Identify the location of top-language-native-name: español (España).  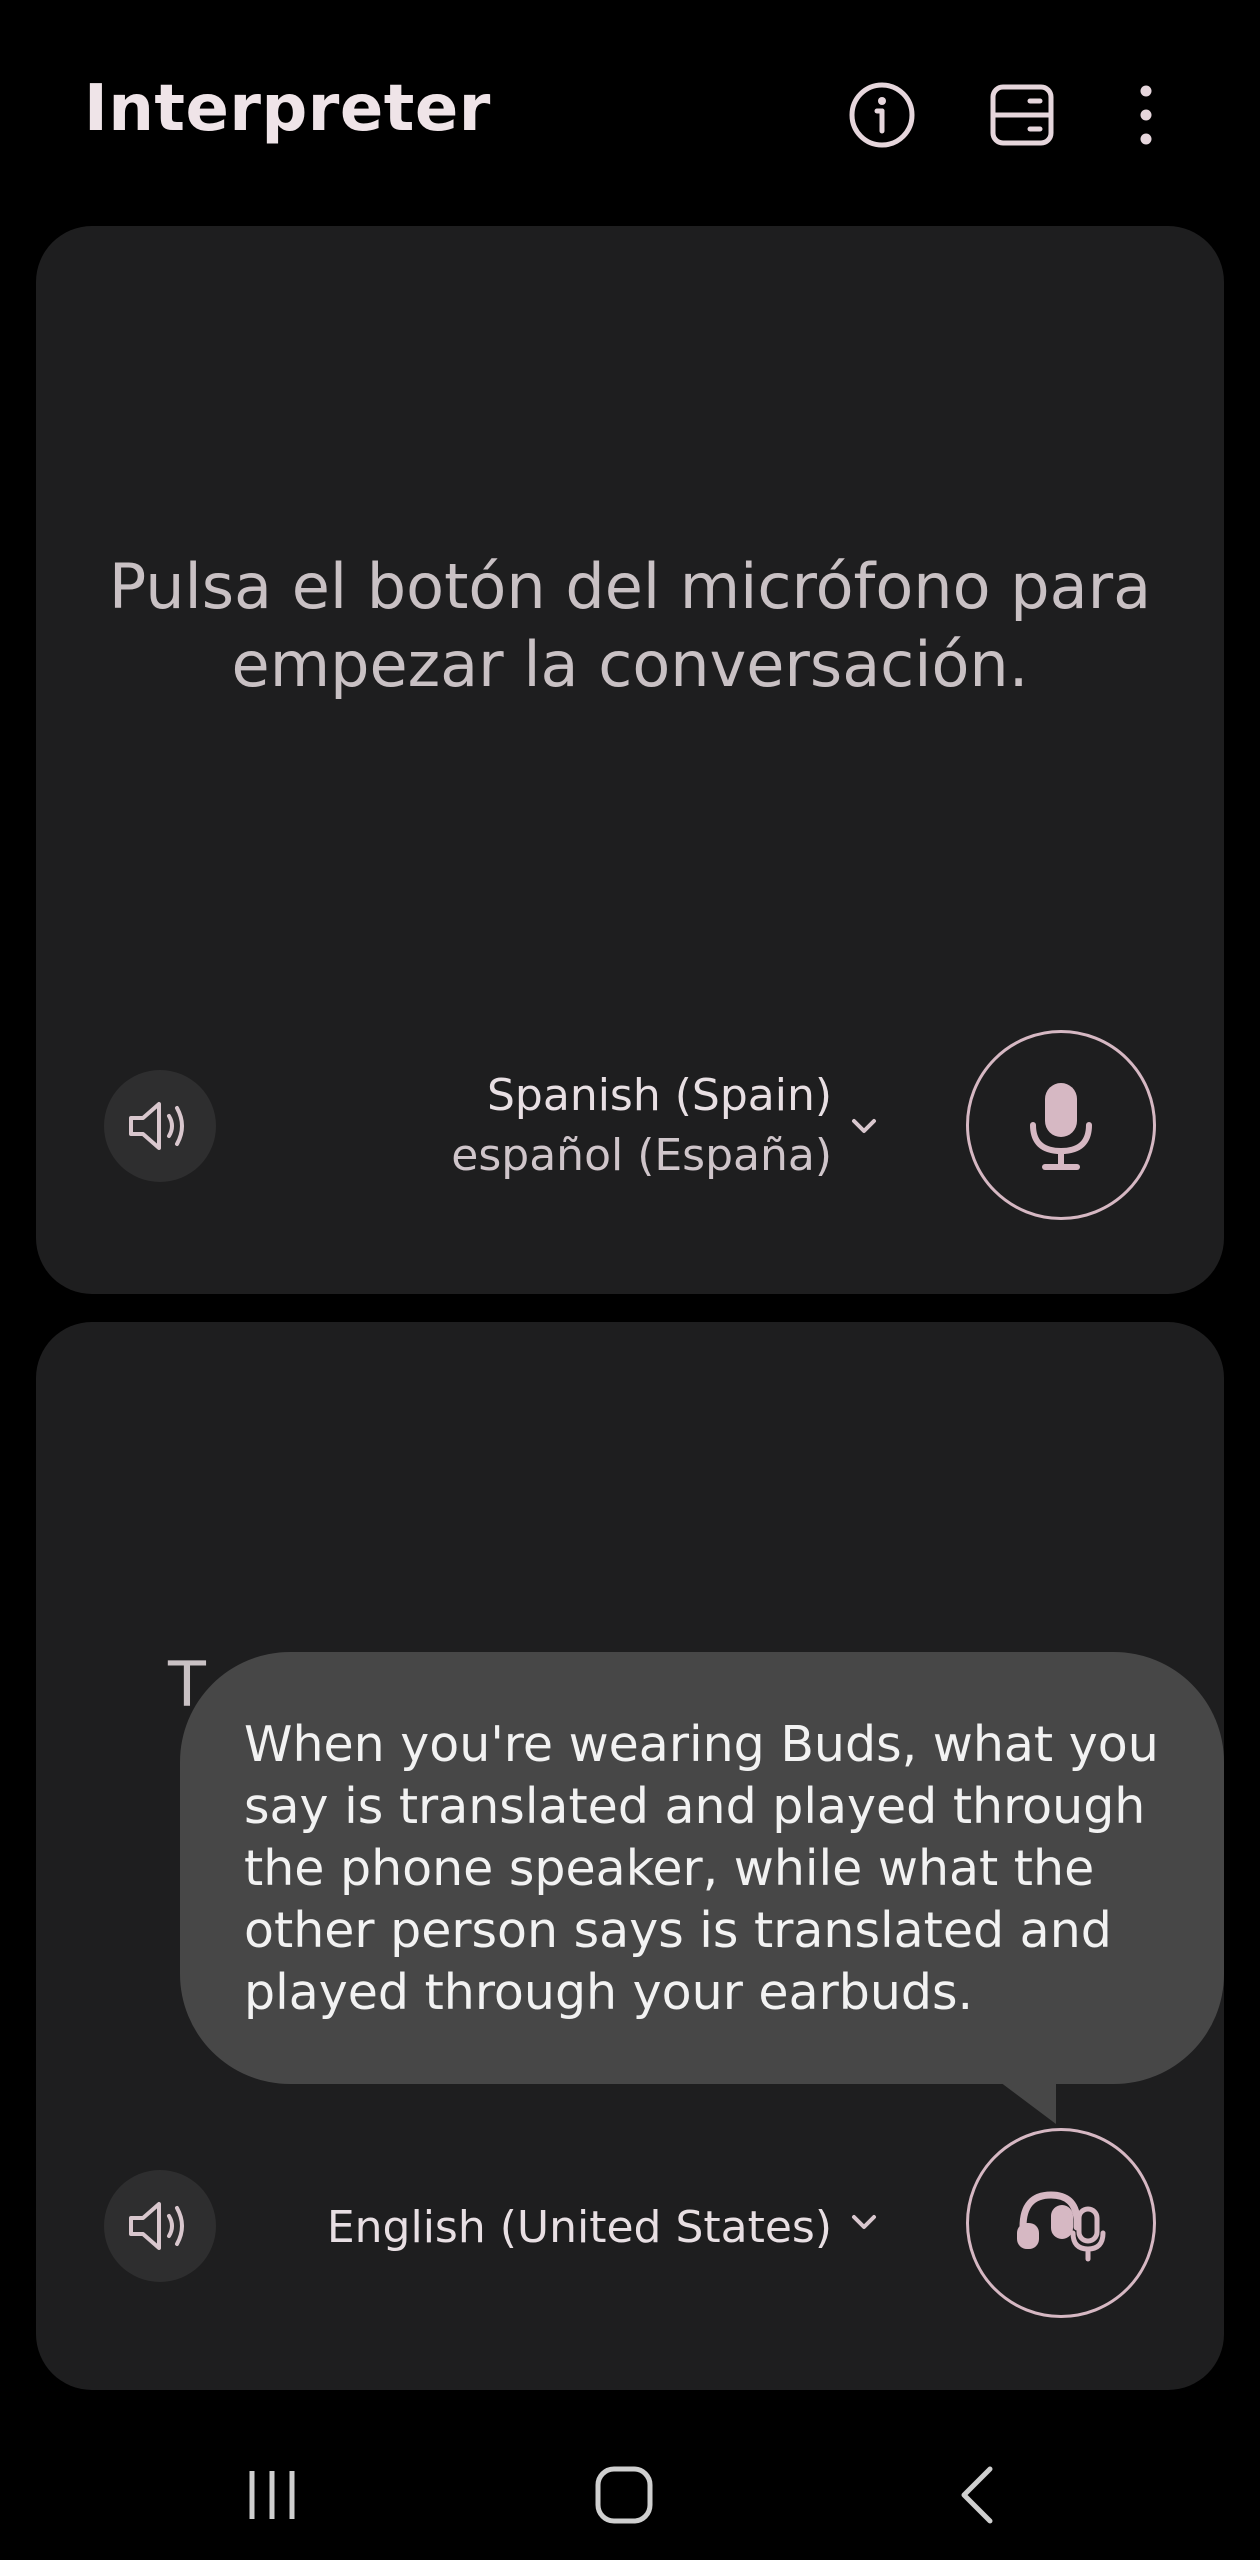
(641, 1155).